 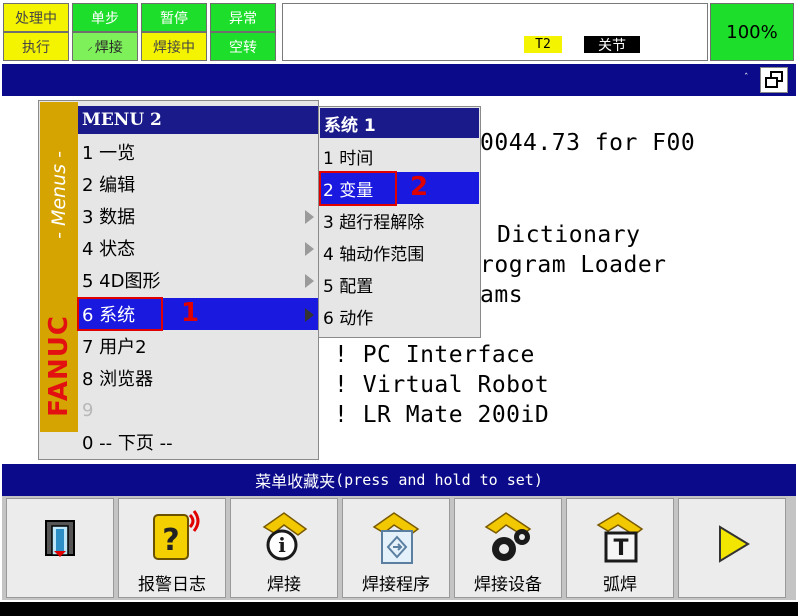 What do you see at coordinates (746, 78) in the screenshot?
I see `caret-icon: ˆ` at bounding box center [746, 78].